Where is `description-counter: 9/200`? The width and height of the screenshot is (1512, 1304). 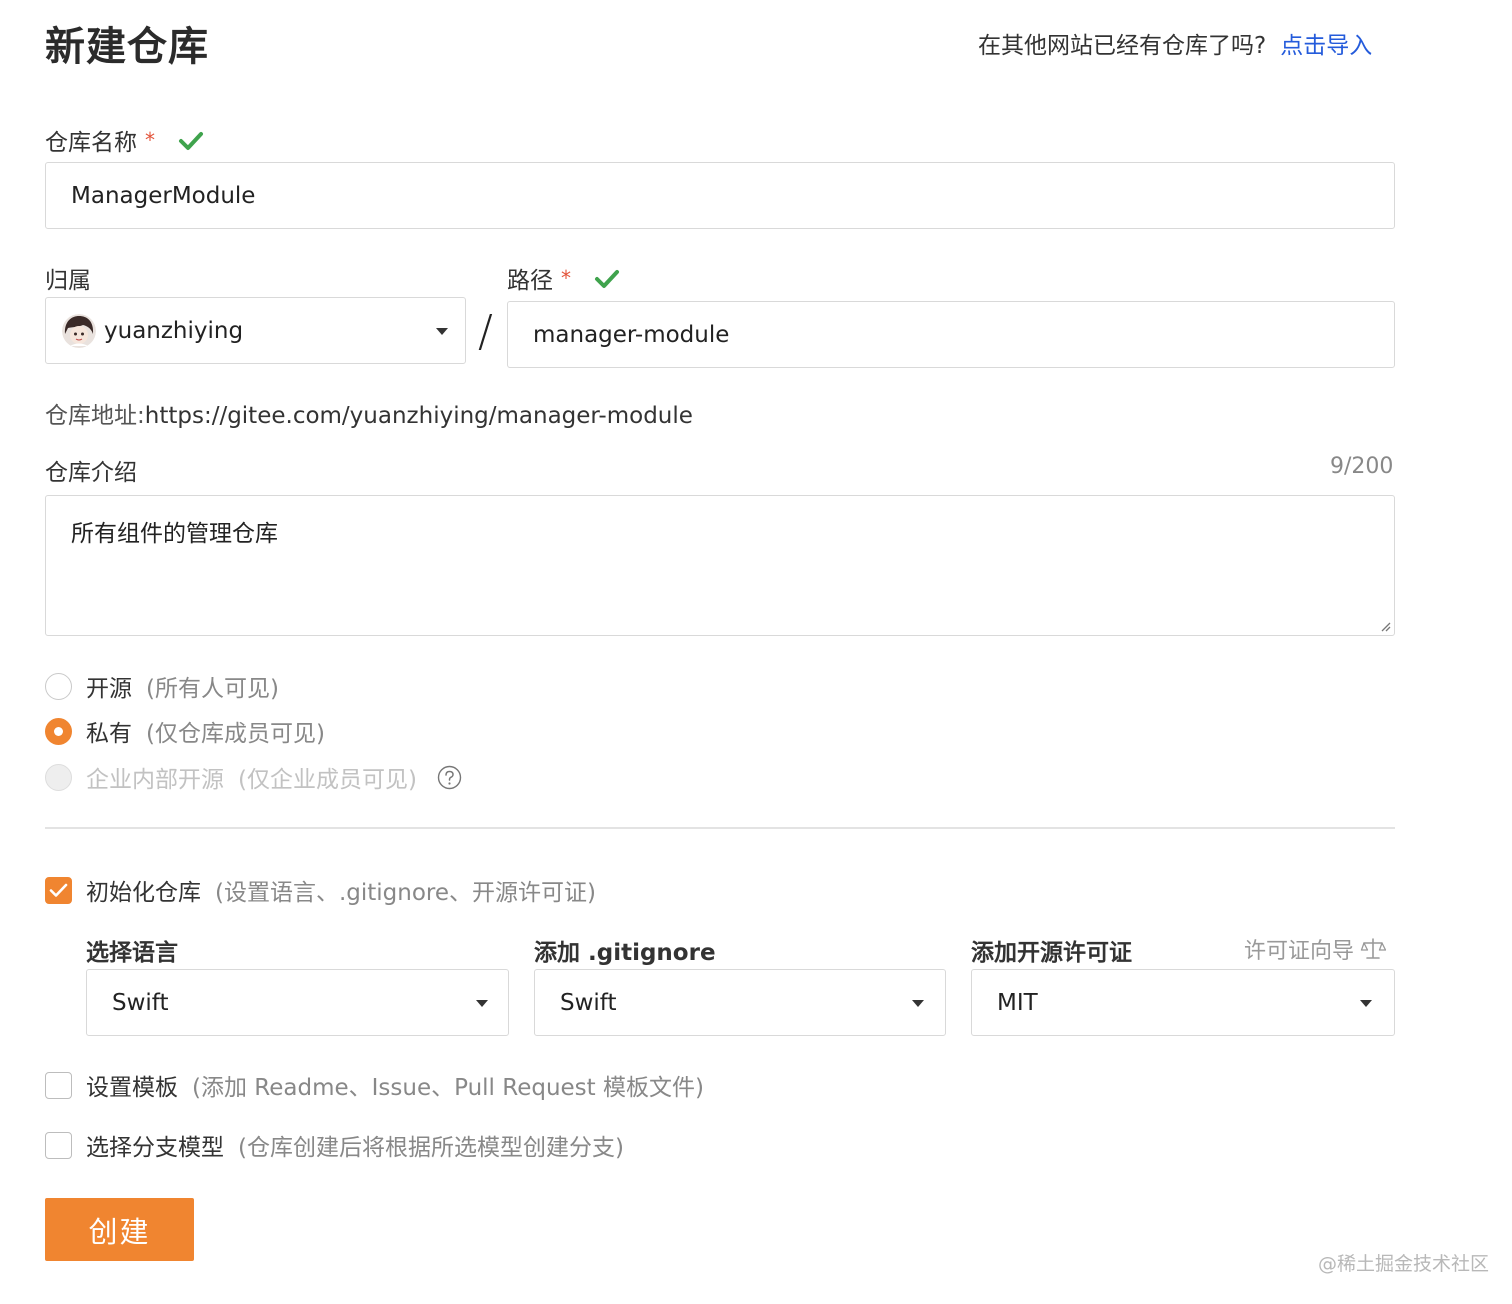 description-counter: 9/200 is located at coordinates (1362, 466).